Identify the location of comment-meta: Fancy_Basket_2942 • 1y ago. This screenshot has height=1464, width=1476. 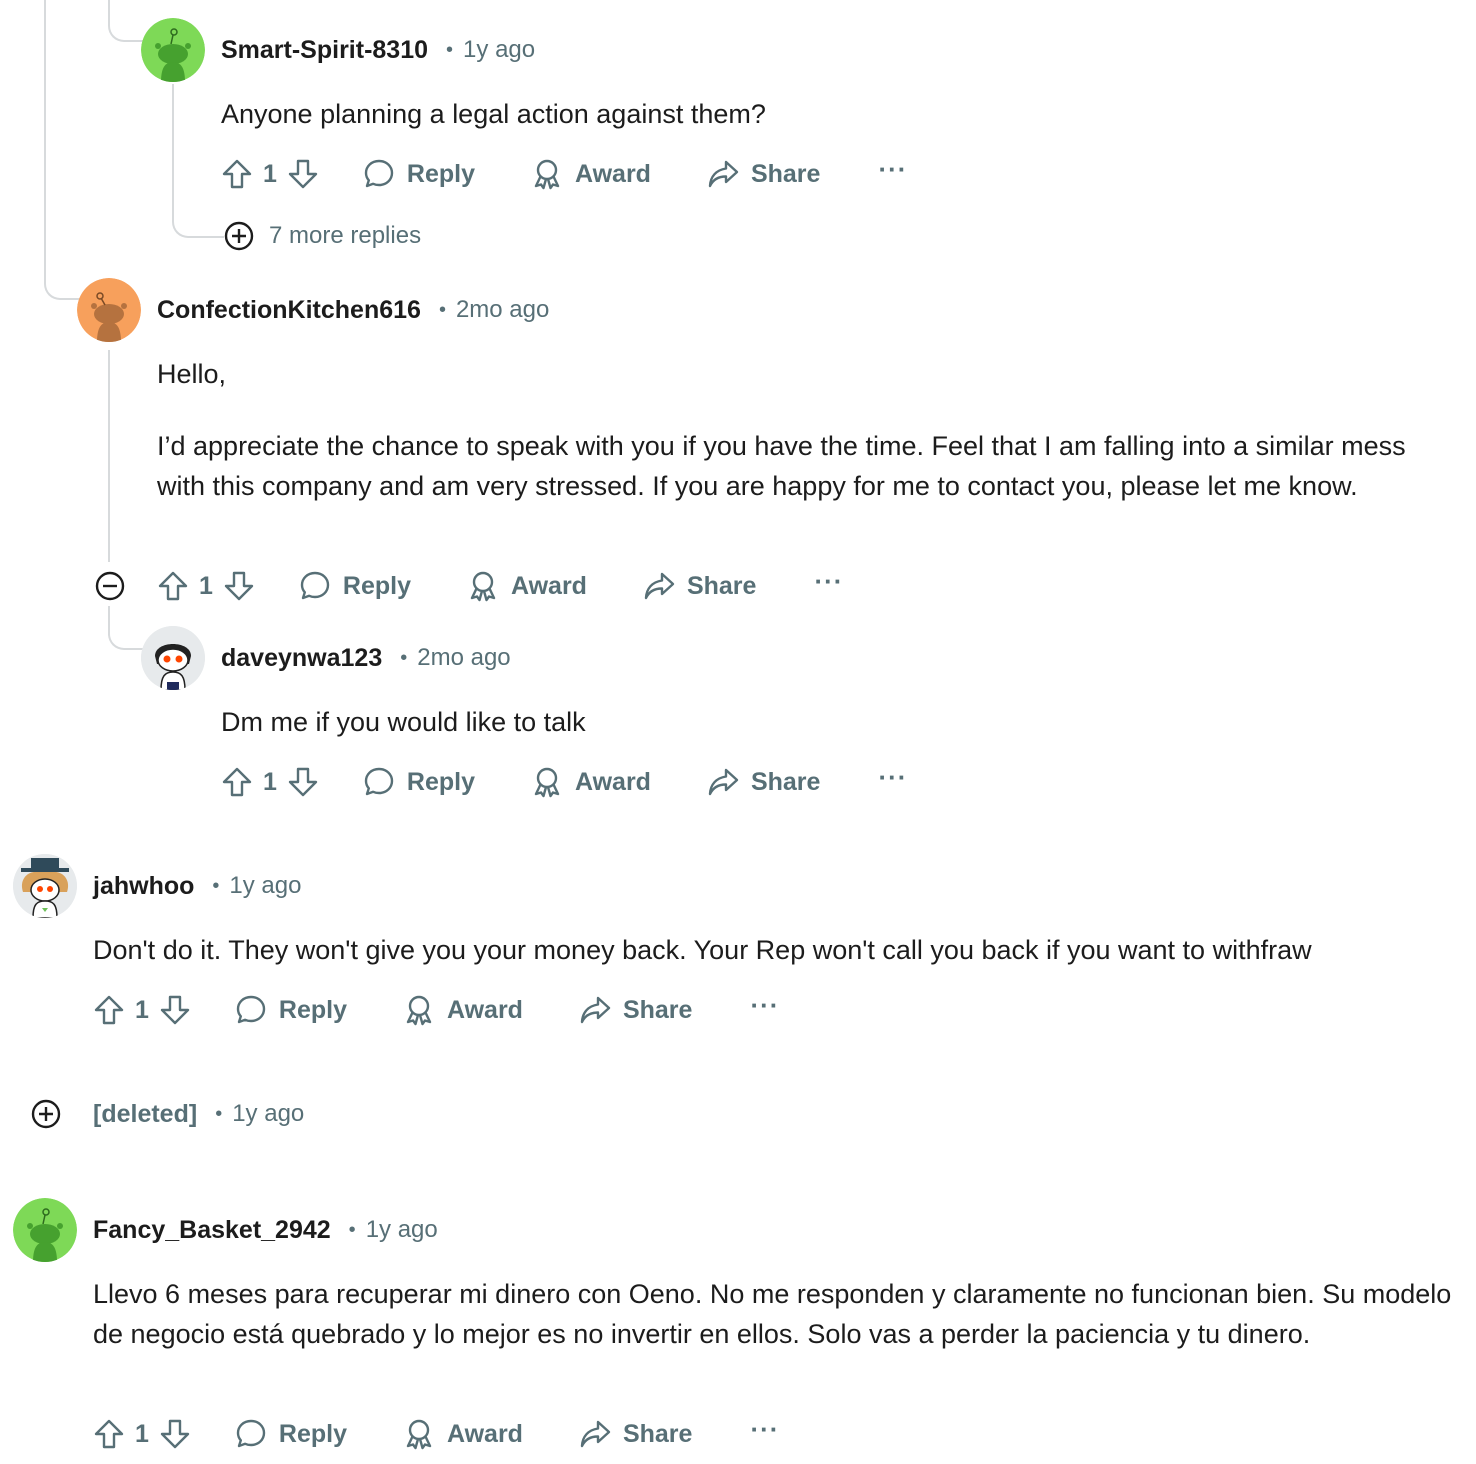
(265, 1230).